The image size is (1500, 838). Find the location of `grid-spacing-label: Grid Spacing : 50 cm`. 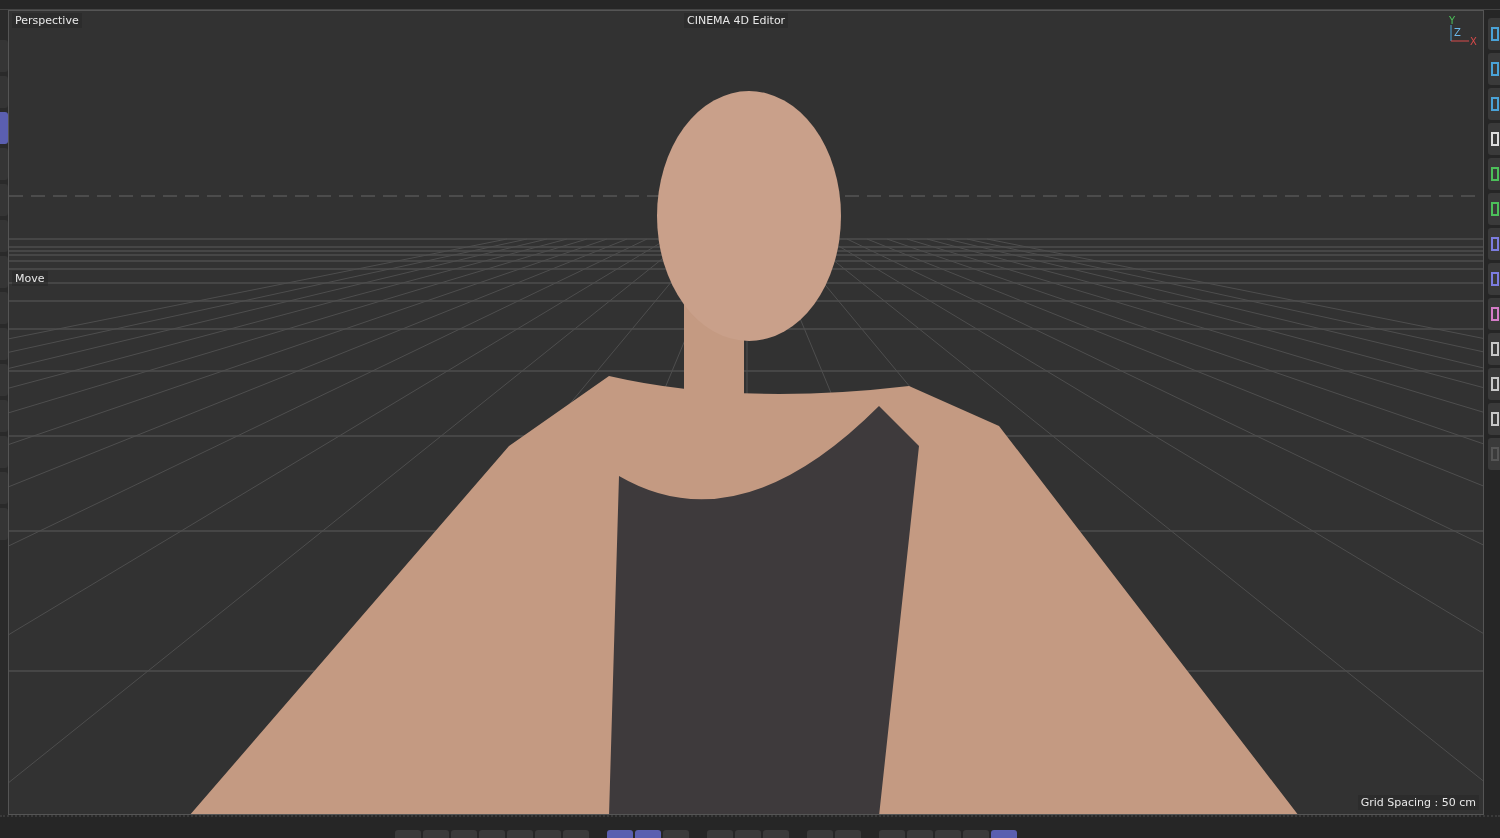

grid-spacing-label: Grid Spacing : 50 cm is located at coordinates (1418, 802).